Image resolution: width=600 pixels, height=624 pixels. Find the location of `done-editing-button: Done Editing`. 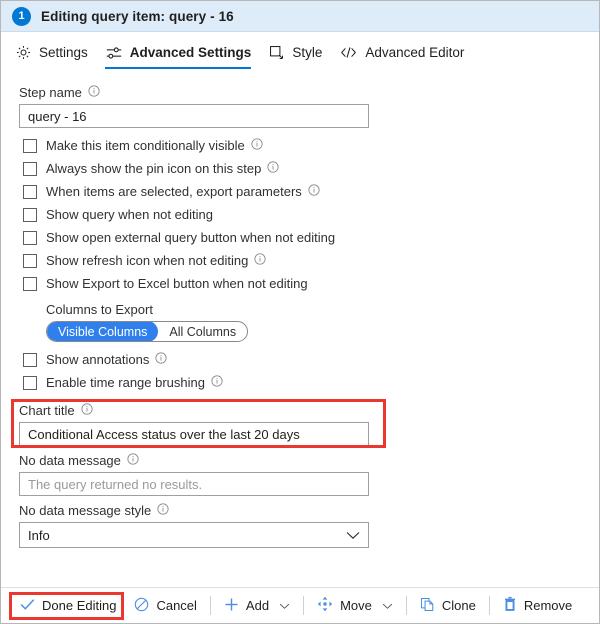

done-editing-button: Done Editing is located at coordinates (68, 606).